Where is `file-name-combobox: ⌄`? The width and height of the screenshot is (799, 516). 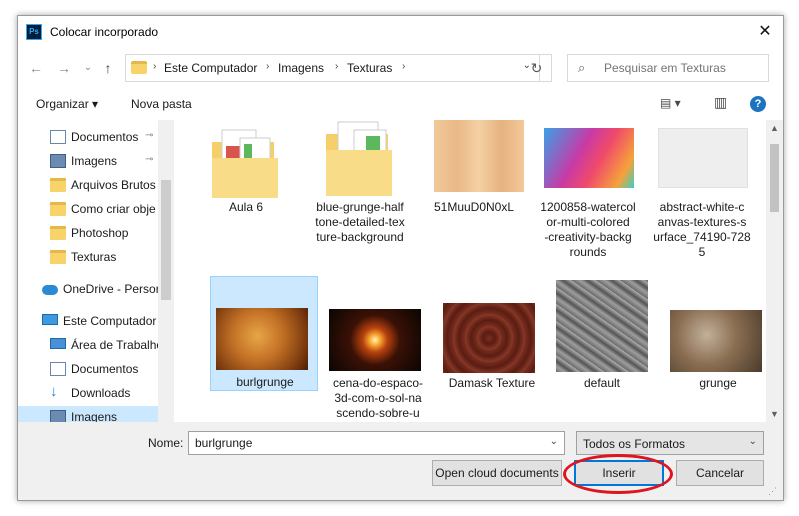 file-name-combobox: ⌄ is located at coordinates (376, 443).